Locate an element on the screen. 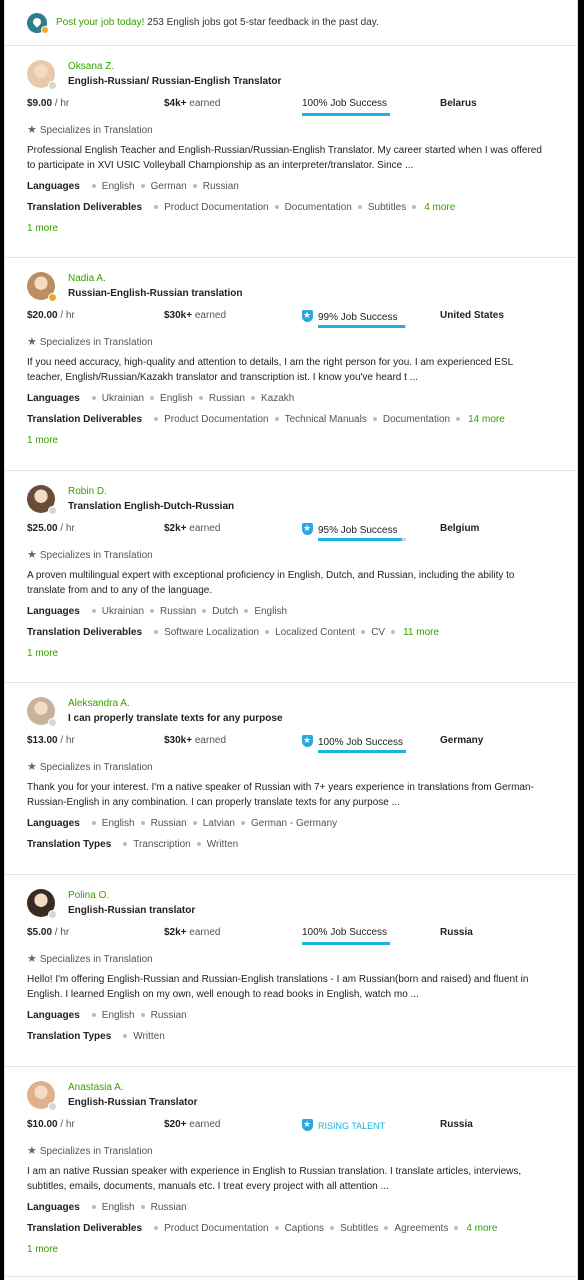  freelancer-name: Aleksandra A. is located at coordinates (175, 703).